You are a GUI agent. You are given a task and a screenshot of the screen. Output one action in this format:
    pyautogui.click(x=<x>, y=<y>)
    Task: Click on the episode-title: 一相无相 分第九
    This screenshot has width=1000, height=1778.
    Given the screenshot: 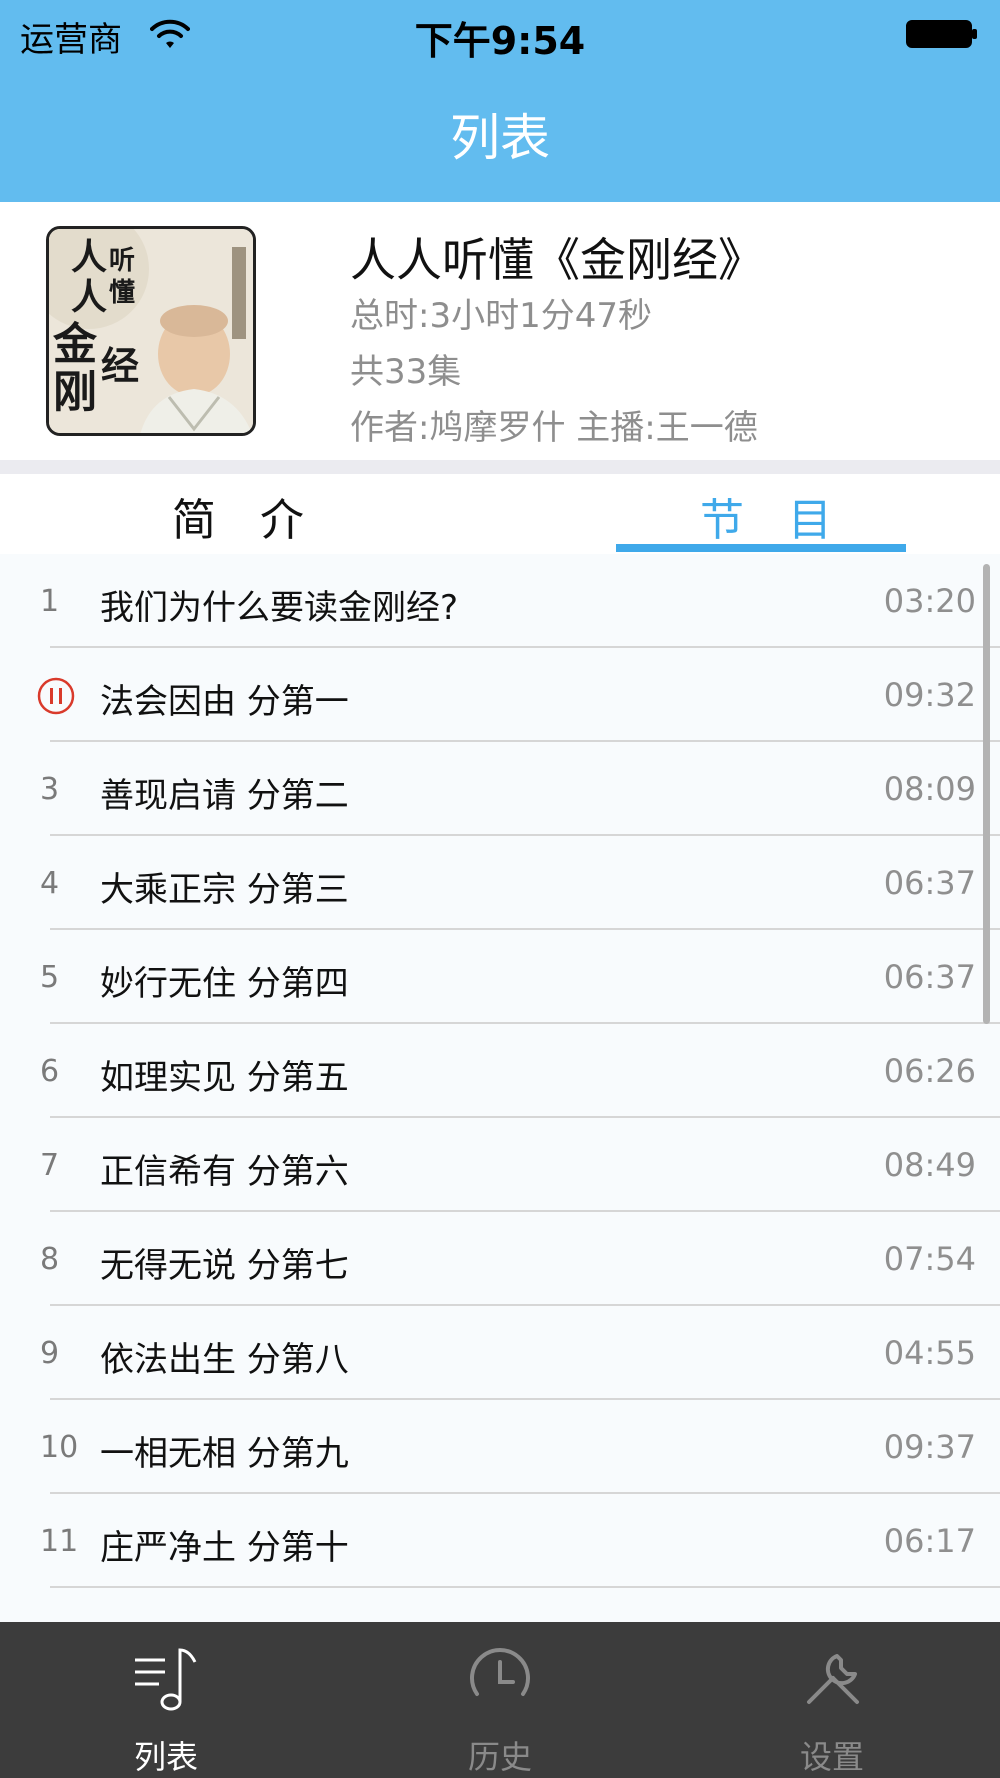 What is the action you would take?
    pyautogui.click(x=224, y=1454)
    